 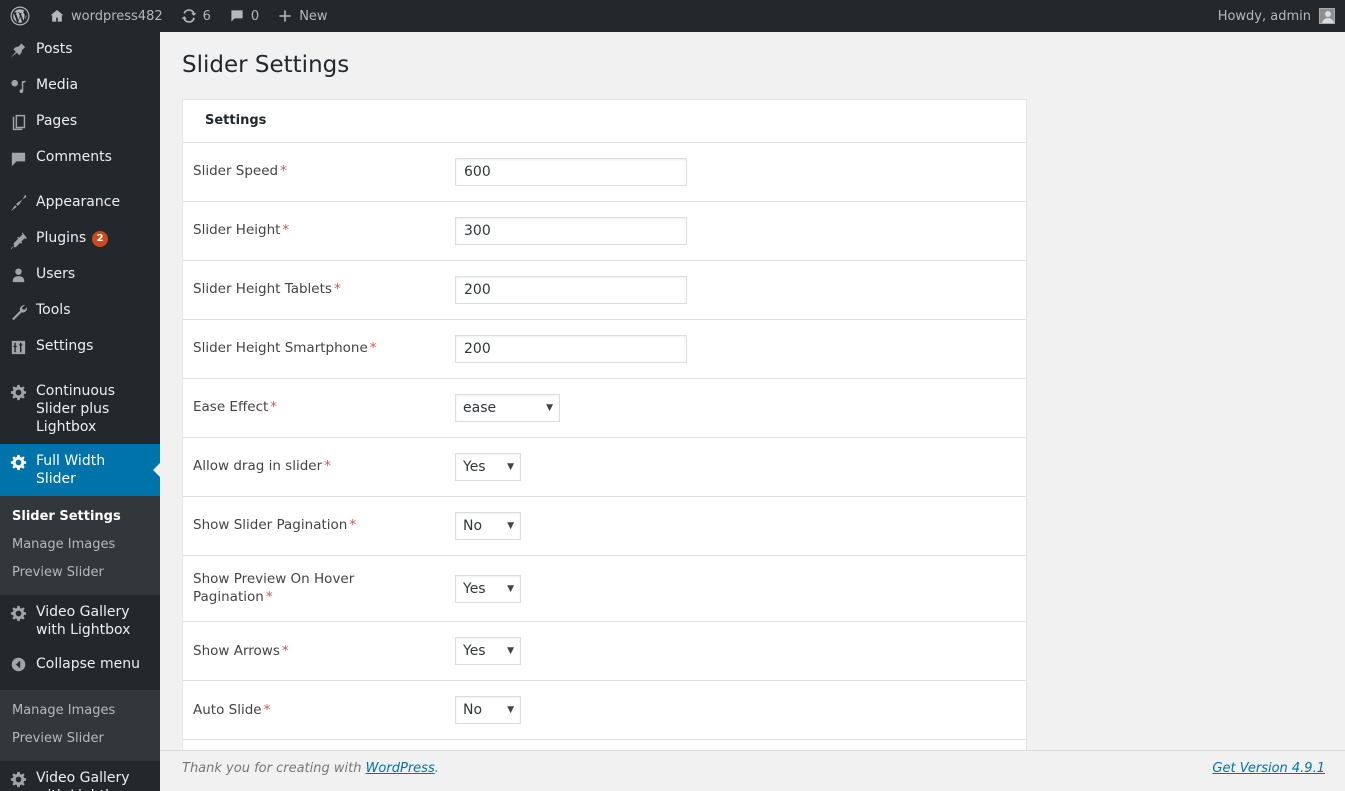 I want to click on sliders-icon, so click(x=18, y=347).